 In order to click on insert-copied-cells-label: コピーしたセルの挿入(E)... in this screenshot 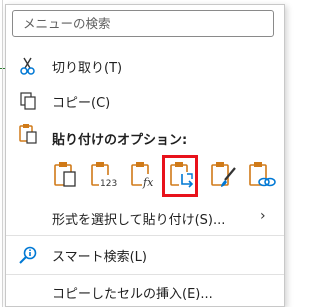, I will do `click(132, 294)`.